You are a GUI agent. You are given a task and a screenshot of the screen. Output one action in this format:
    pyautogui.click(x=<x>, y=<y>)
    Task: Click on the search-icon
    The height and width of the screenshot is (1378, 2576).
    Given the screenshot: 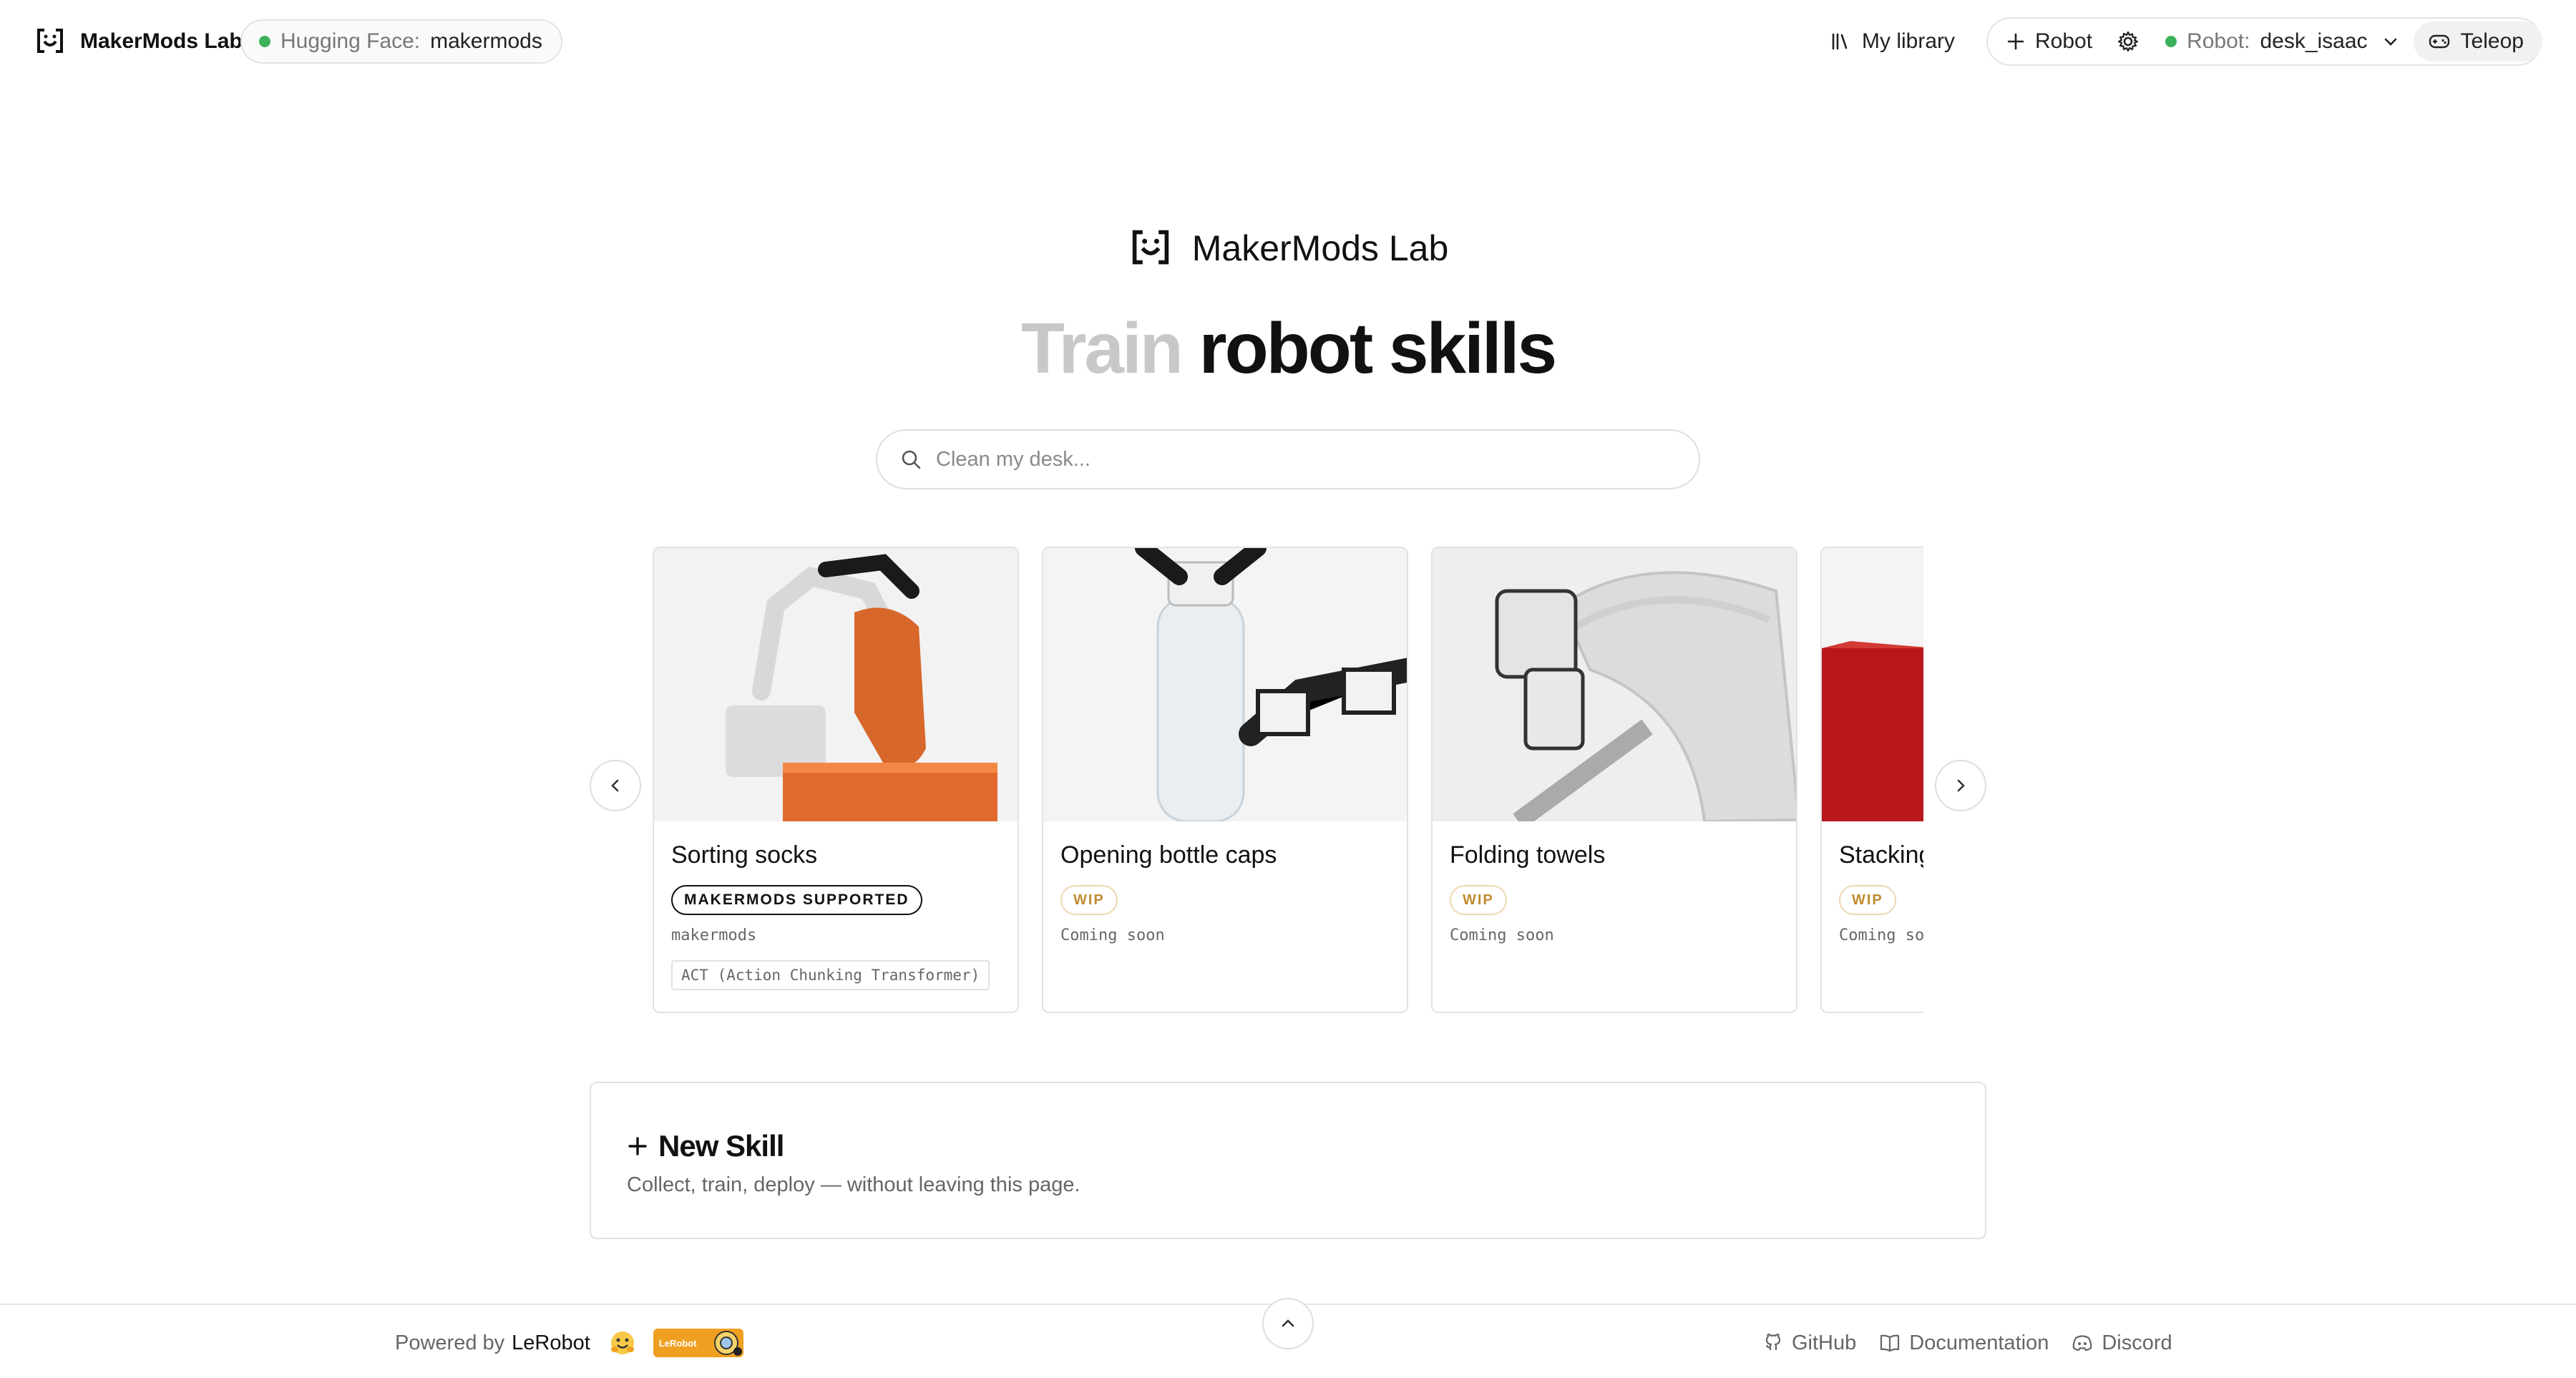 What is the action you would take?
    pyautogui.click(x=911, y=460)
    